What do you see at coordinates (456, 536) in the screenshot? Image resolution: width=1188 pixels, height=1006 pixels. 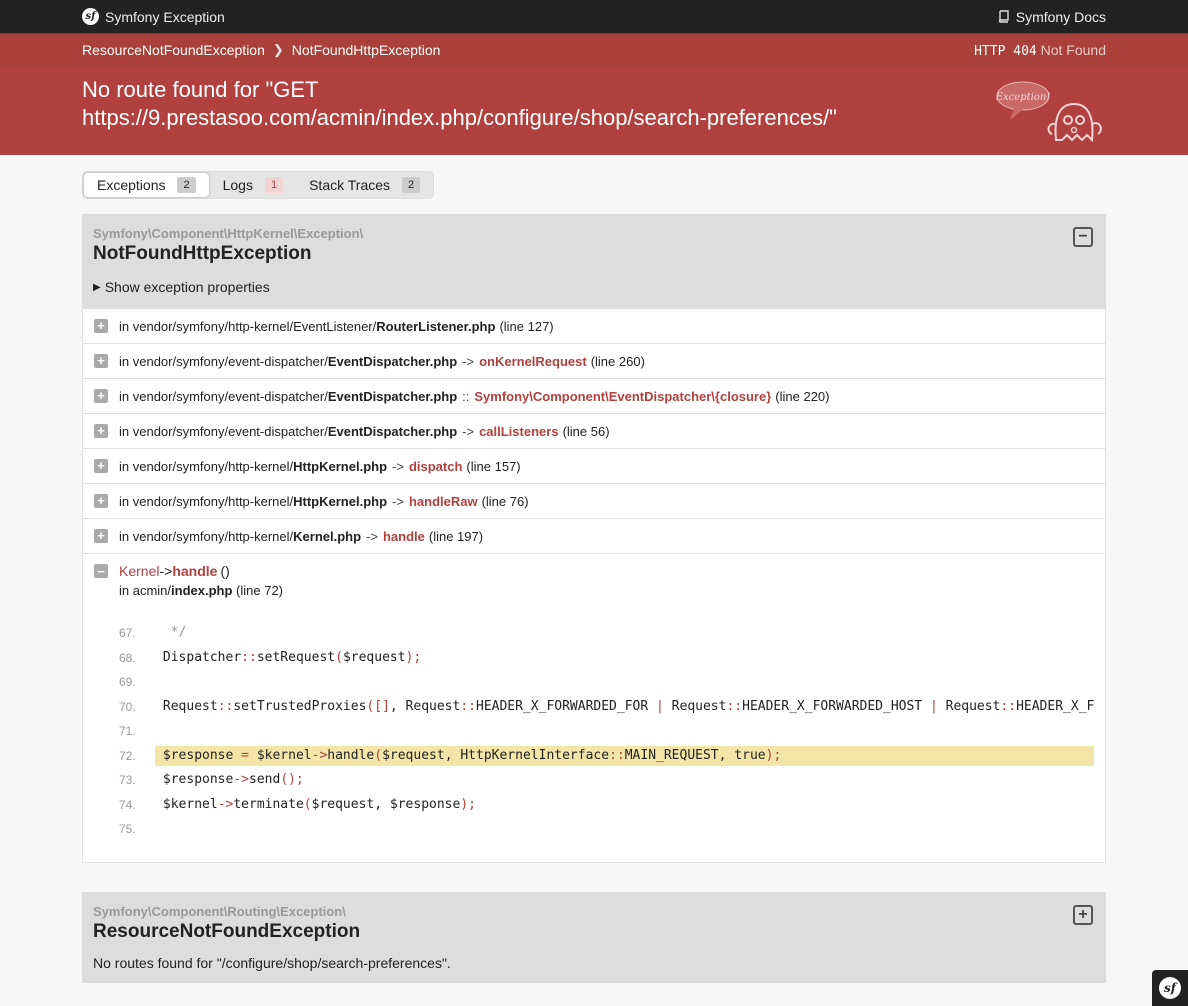 I see `trace-line: (line 197)` at bounding box center [456, 536].